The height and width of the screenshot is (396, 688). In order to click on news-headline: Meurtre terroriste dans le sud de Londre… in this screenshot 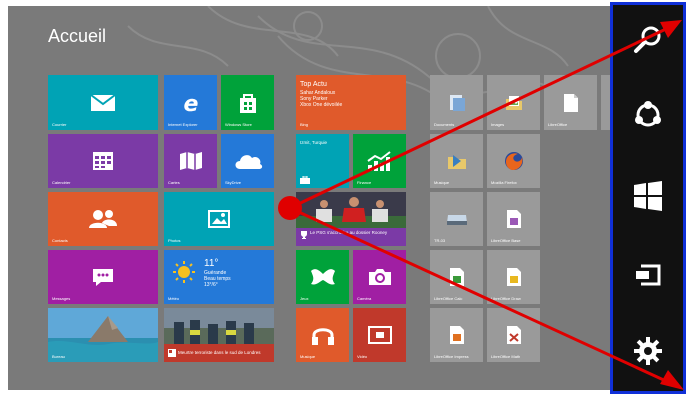, I will do `click(219, 352)`.